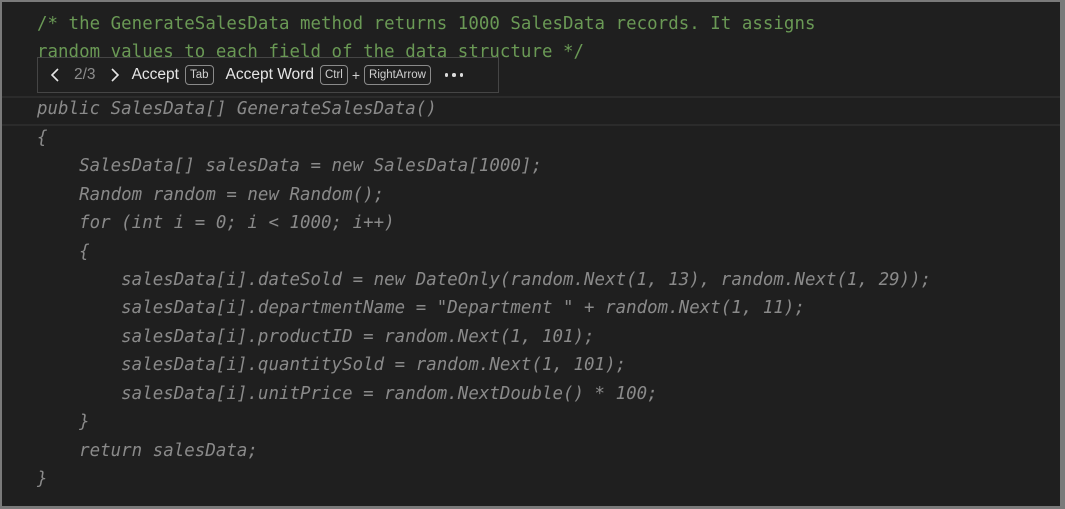  I want to click on accept-button: Accept, so click(155, 75).